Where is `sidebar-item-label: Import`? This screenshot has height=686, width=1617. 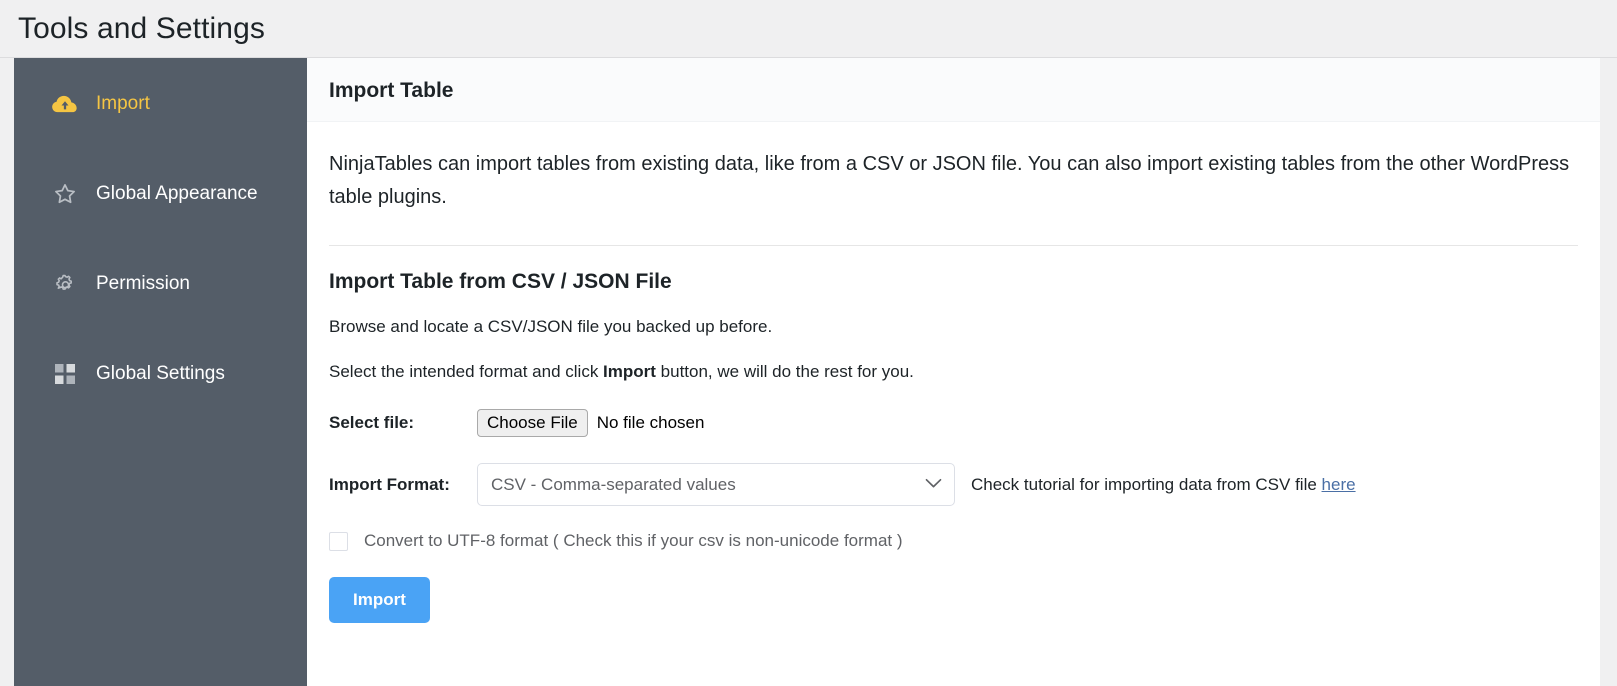 sidebar-item-label: Import is located at coordinates (123, 103).